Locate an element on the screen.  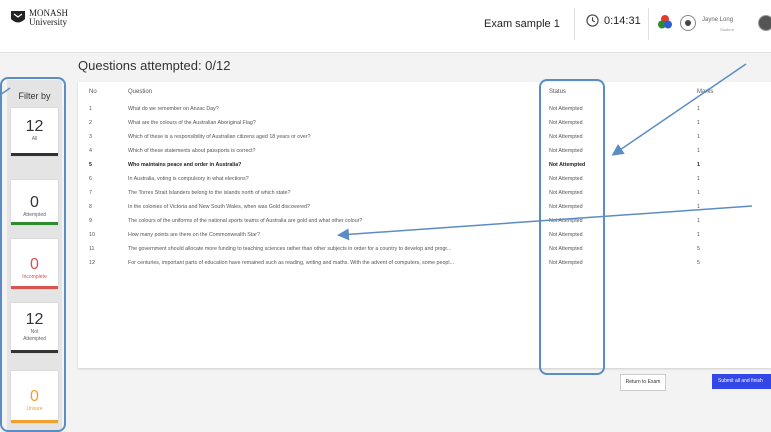
arrow-to-question is located at coordinates (545, 223).